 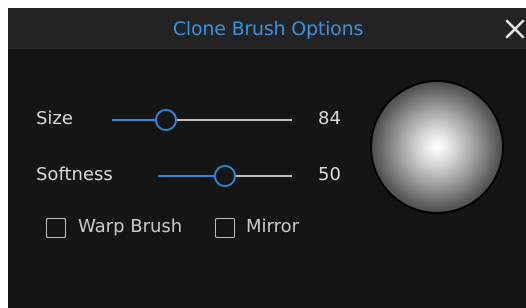 I want to click on dialog-title: Clone Brush Options, so click(x=268, y=29).